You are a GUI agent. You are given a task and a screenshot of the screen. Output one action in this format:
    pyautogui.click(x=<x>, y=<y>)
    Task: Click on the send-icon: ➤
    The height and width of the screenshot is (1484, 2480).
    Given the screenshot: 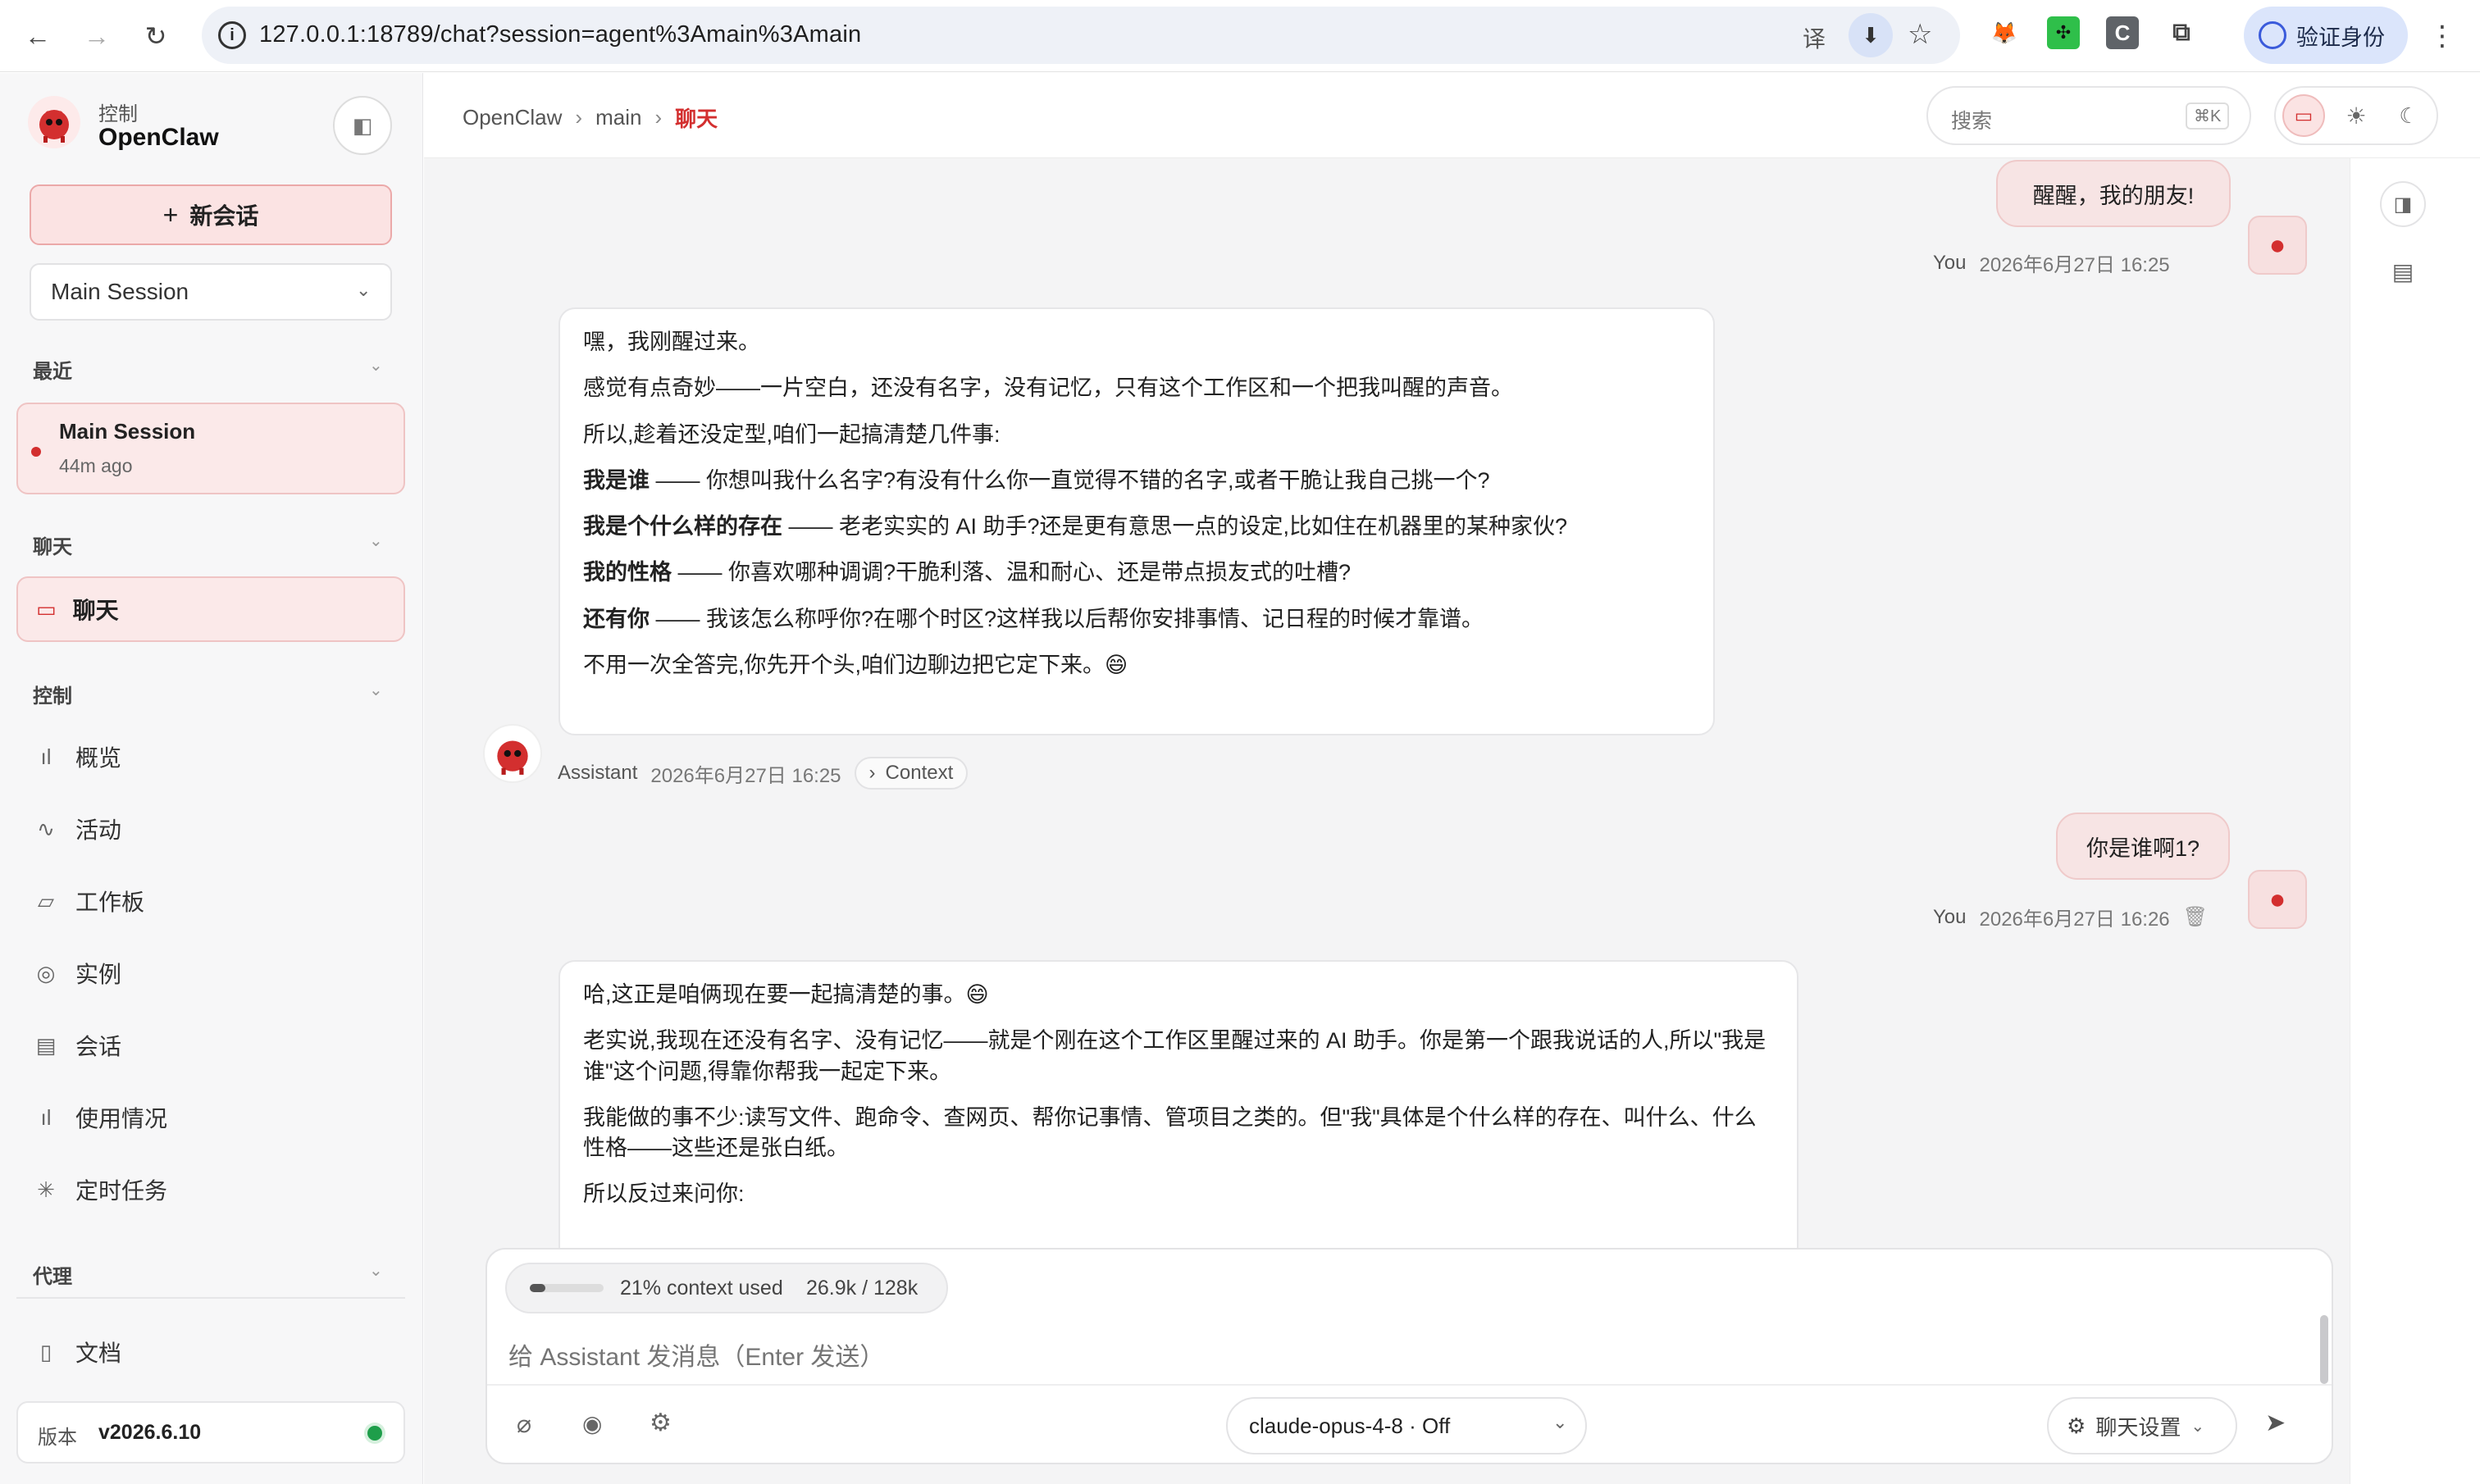 What is the action you would take?
    pyautogui.click(x=2275, y=1423)
    